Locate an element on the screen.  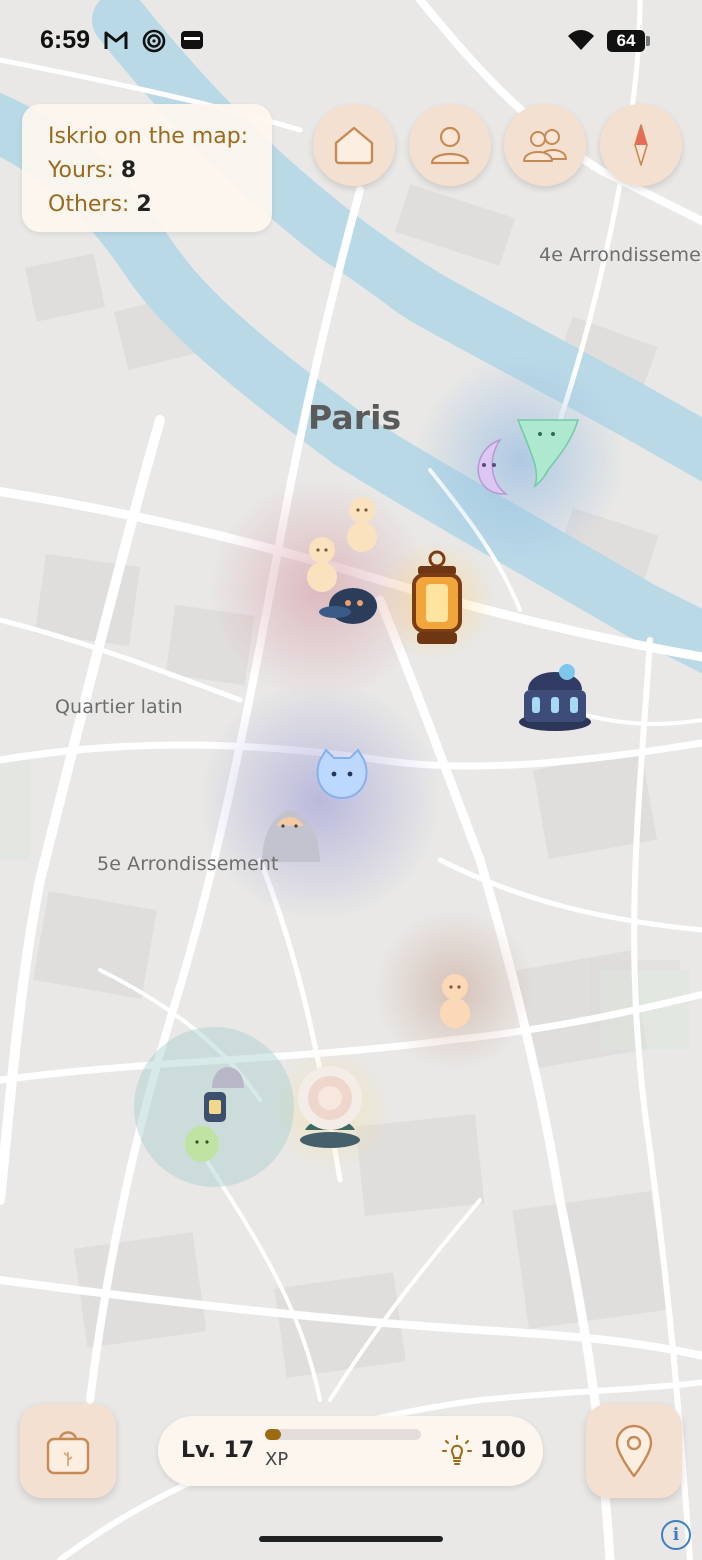
friends-button is located at coordinates (545, 145).